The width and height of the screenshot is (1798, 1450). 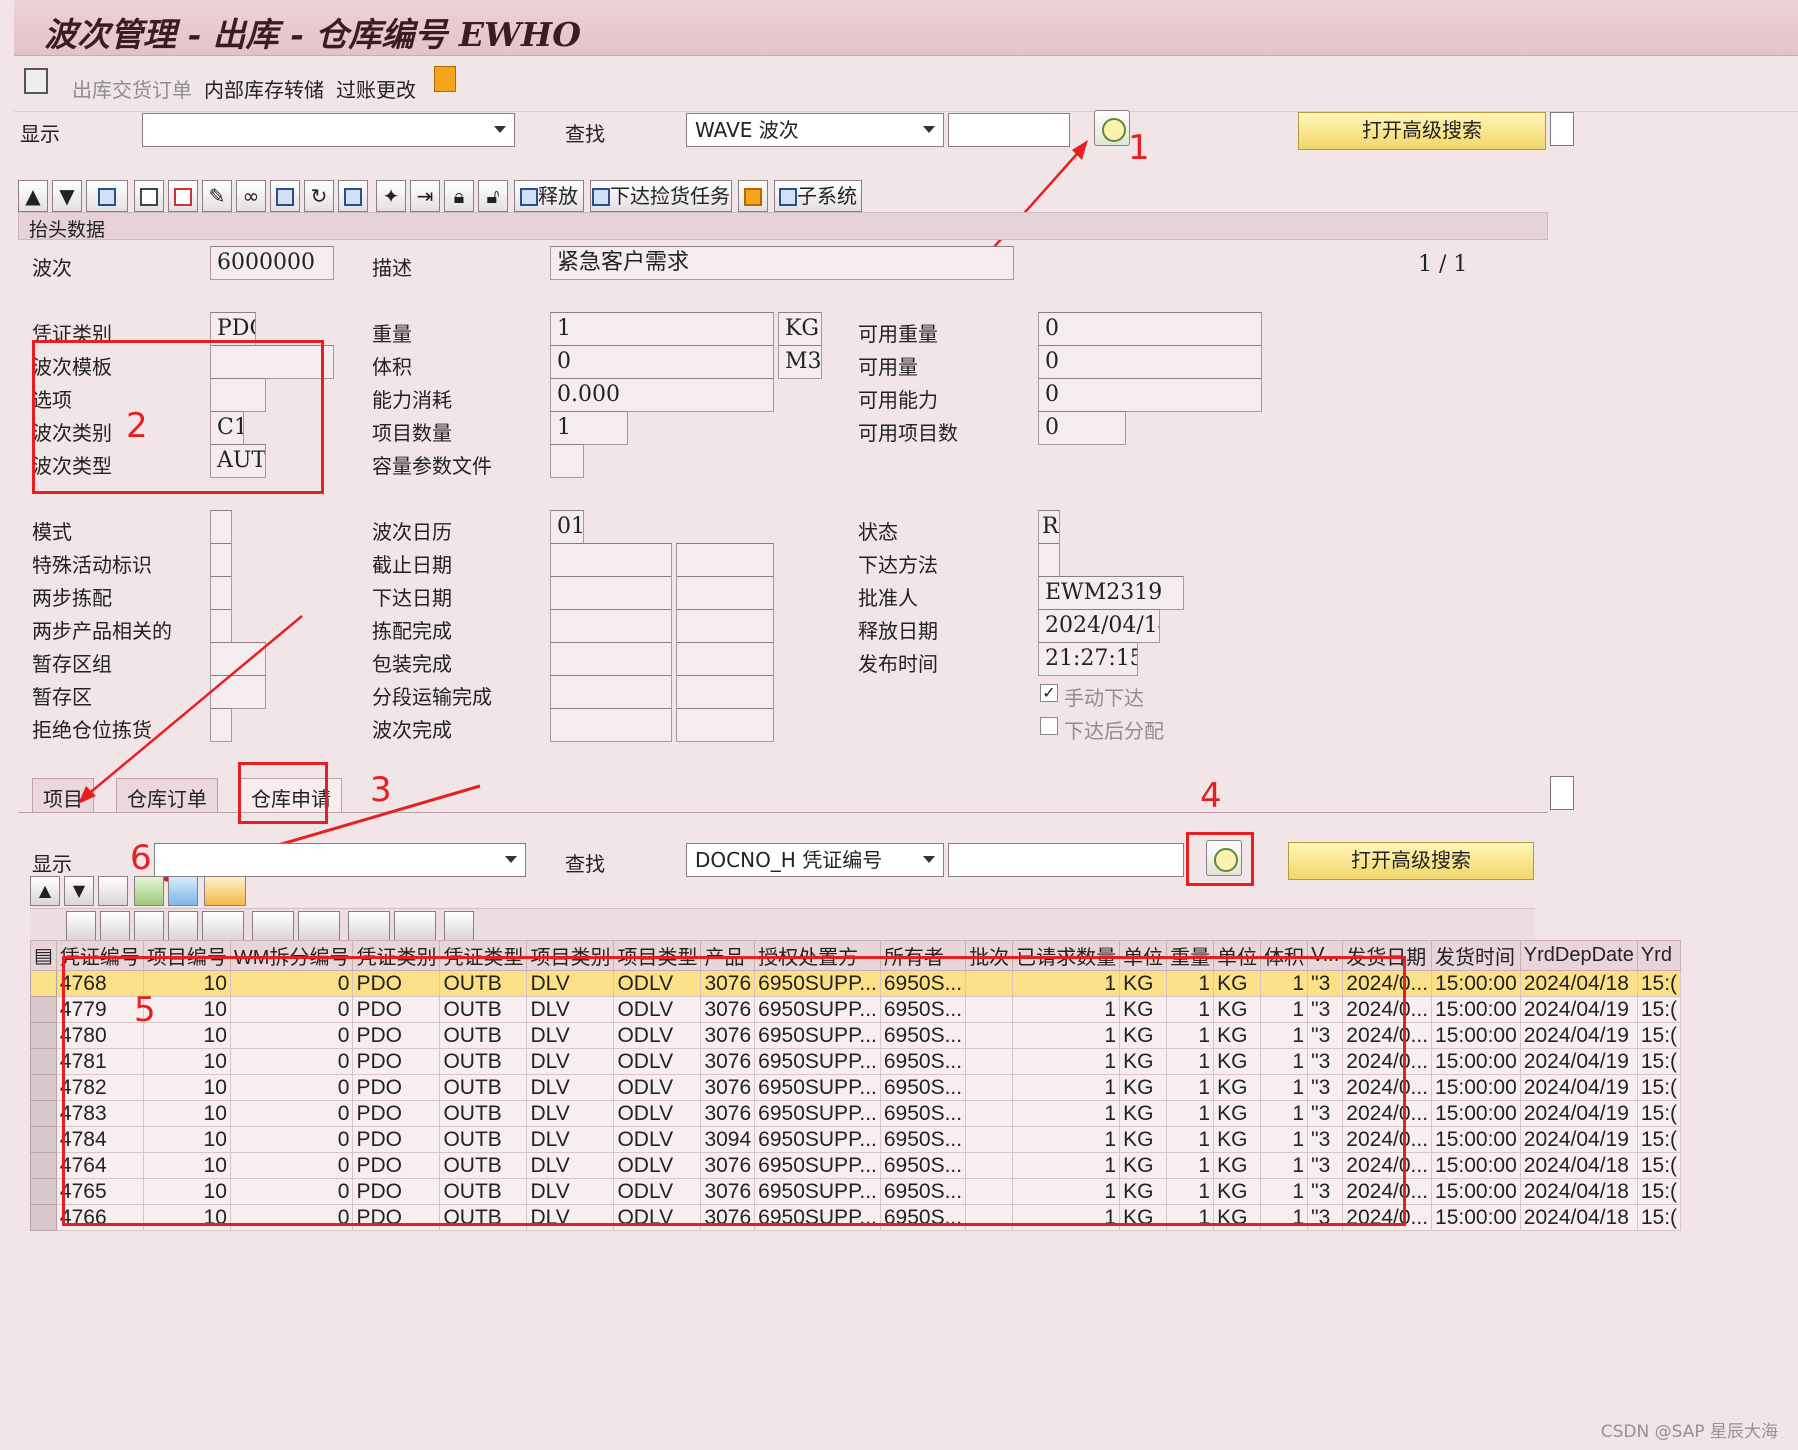 I want to click on cutoff-time-field, so click(x=725, y=560).